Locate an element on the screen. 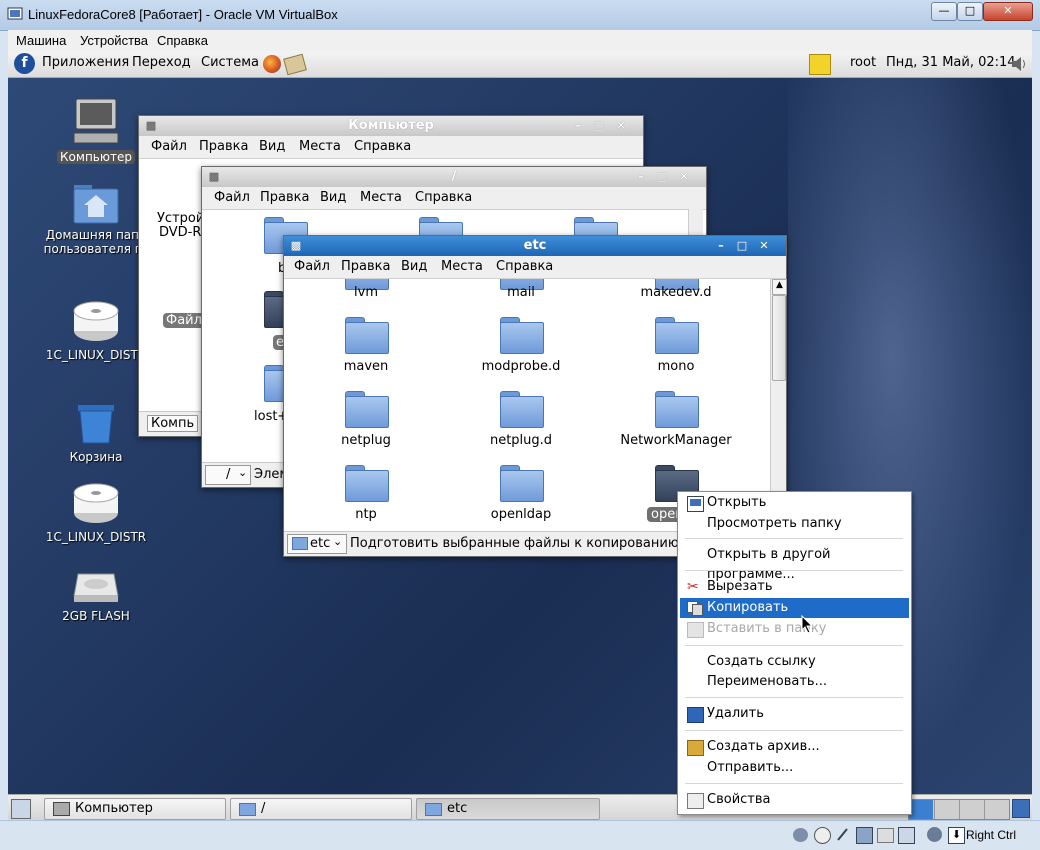  menu-item-make-link: Создать ссылку is located at coordinates (794, 662).